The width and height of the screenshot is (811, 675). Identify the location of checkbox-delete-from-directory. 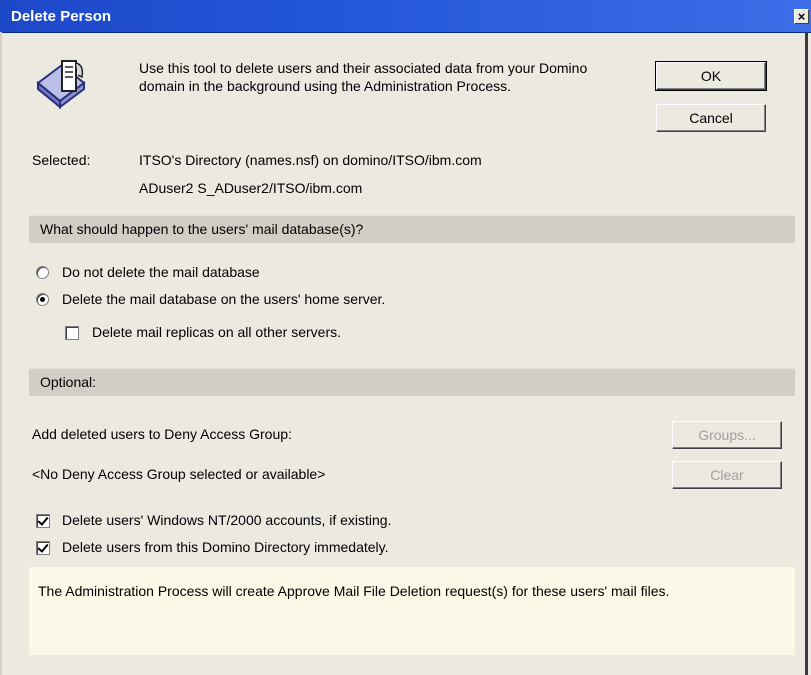
(43, 548).